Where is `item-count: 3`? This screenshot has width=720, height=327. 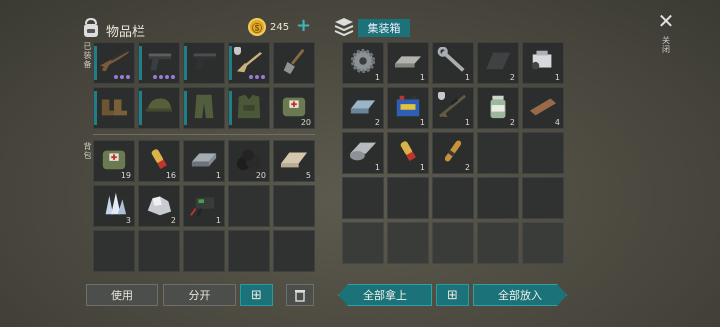 item-count: 3 is located at coordinates (128, 220).